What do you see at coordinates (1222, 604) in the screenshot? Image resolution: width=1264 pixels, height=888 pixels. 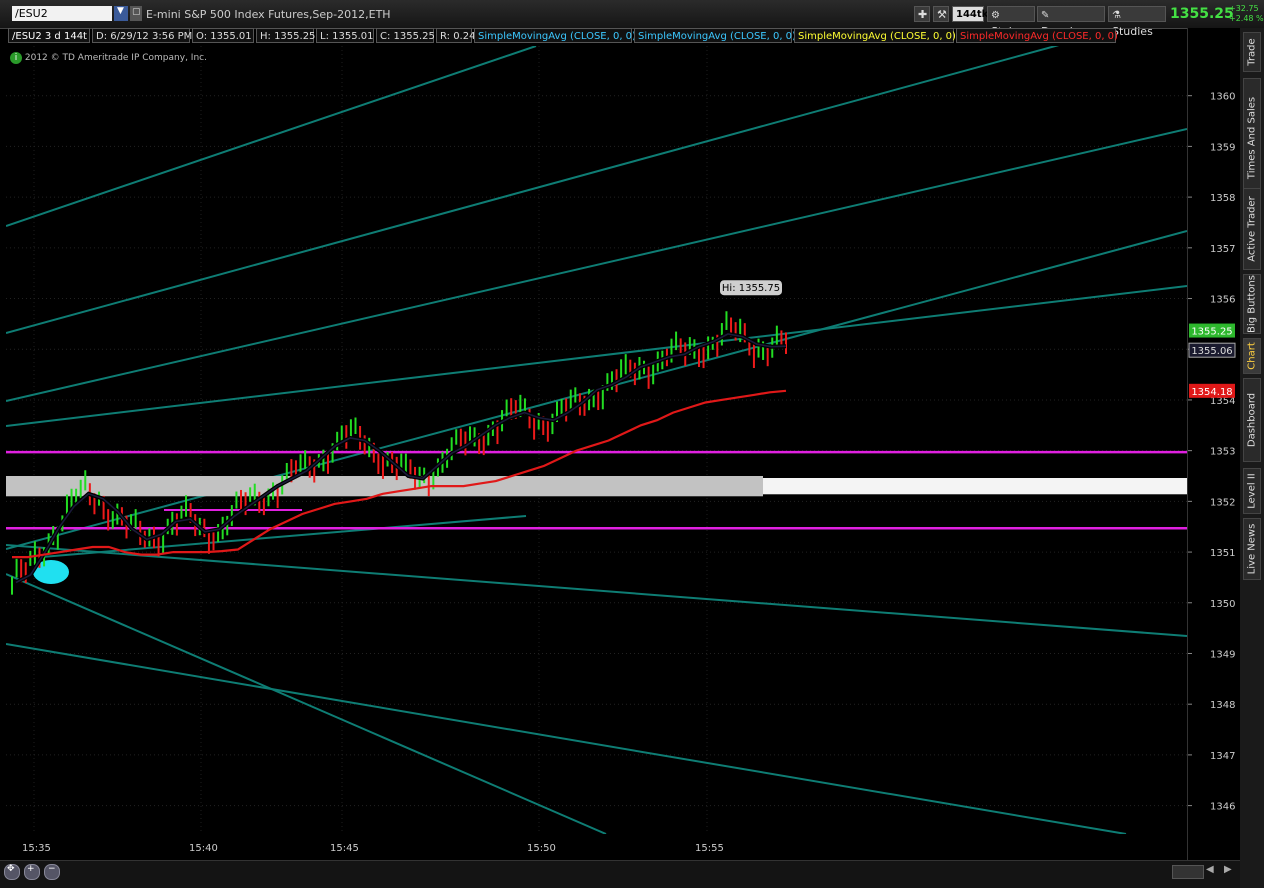 I see `axis-tick-label: 1350` at bounding box center [1222, 604].